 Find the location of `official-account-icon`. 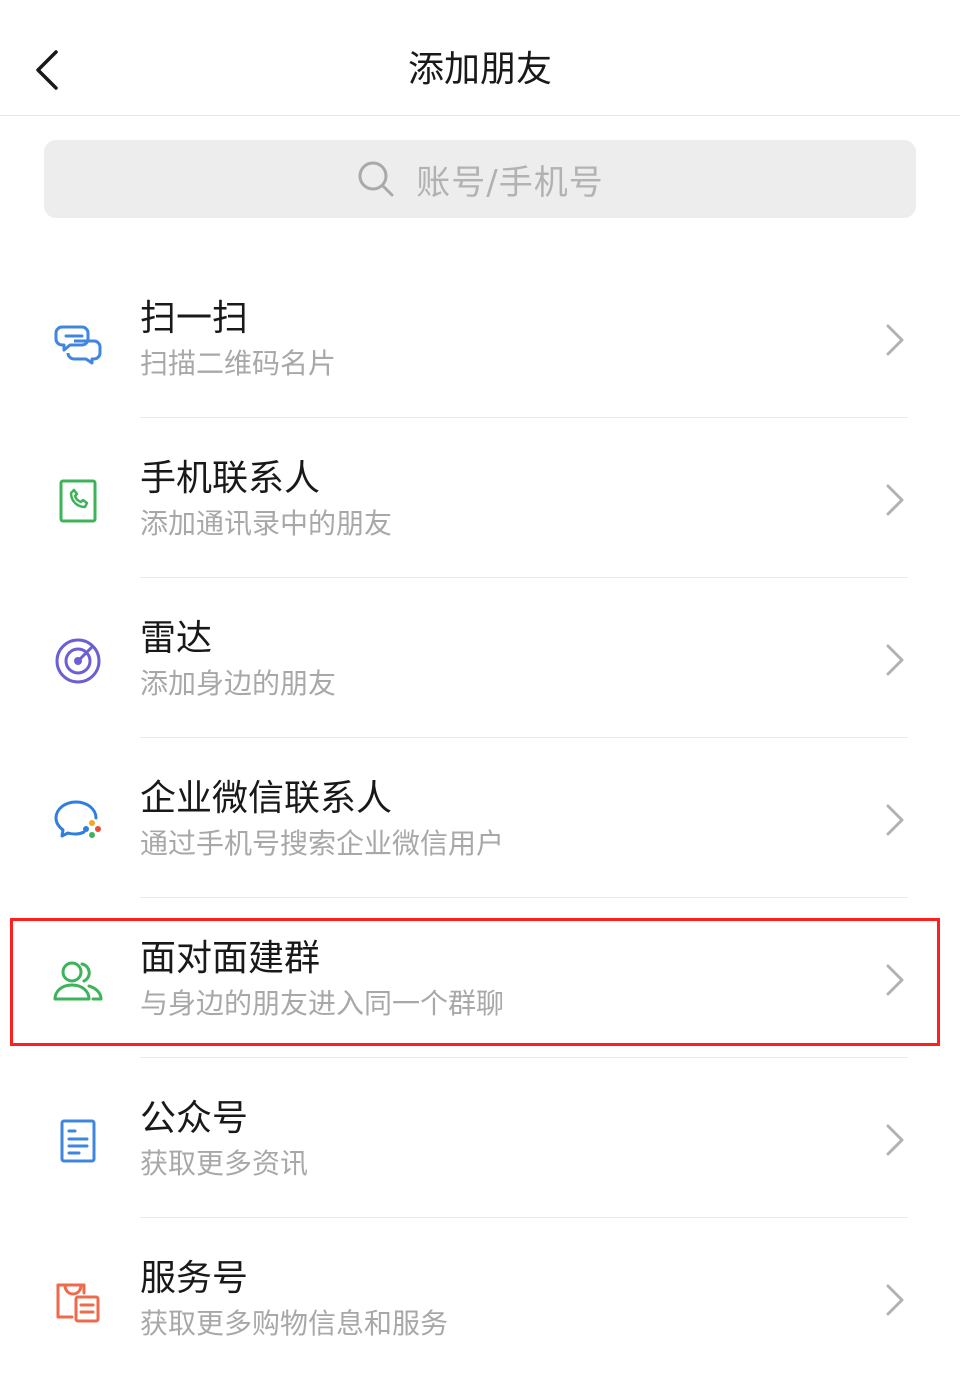

official-account-icon is located at coordinates (78, 1141).